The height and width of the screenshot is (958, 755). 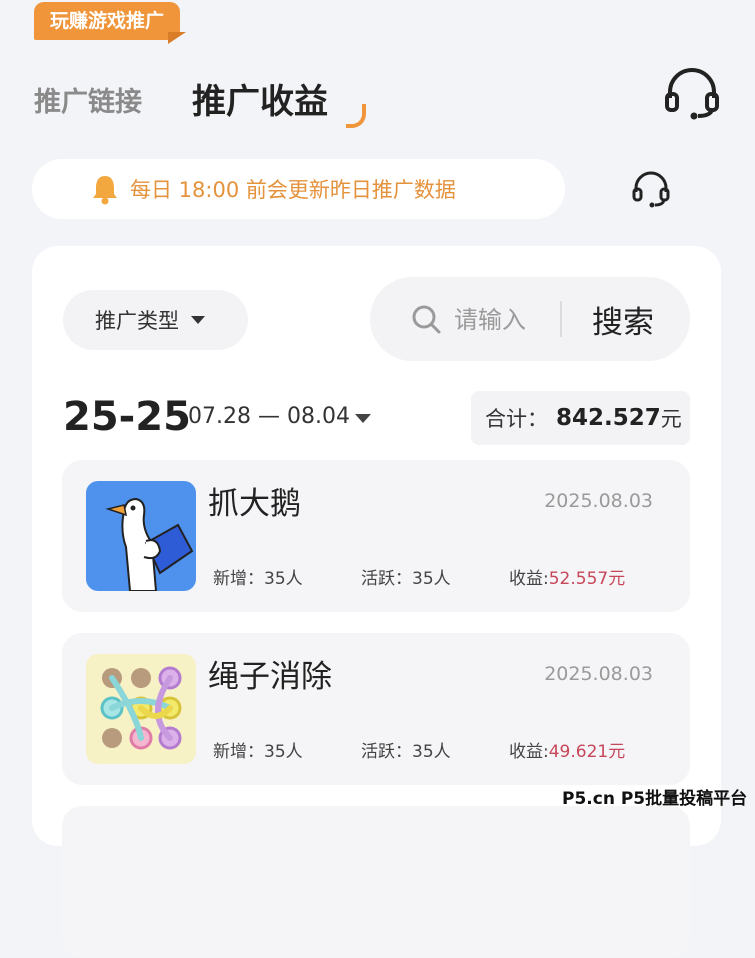 I want to click on total-summary: 合计： 842.527 元, so click(x=580, y=418).